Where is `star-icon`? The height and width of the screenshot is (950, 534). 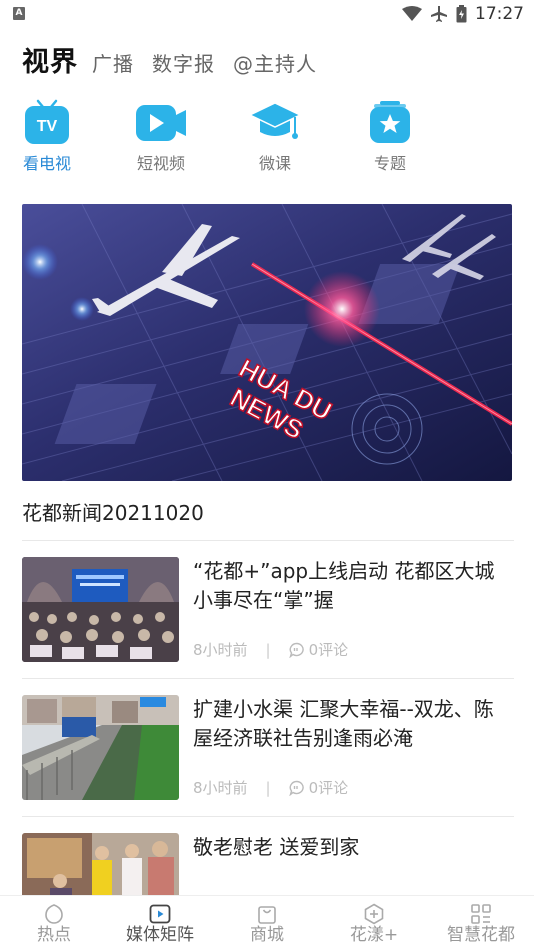
star-icon is located at coordinates (390, 122).